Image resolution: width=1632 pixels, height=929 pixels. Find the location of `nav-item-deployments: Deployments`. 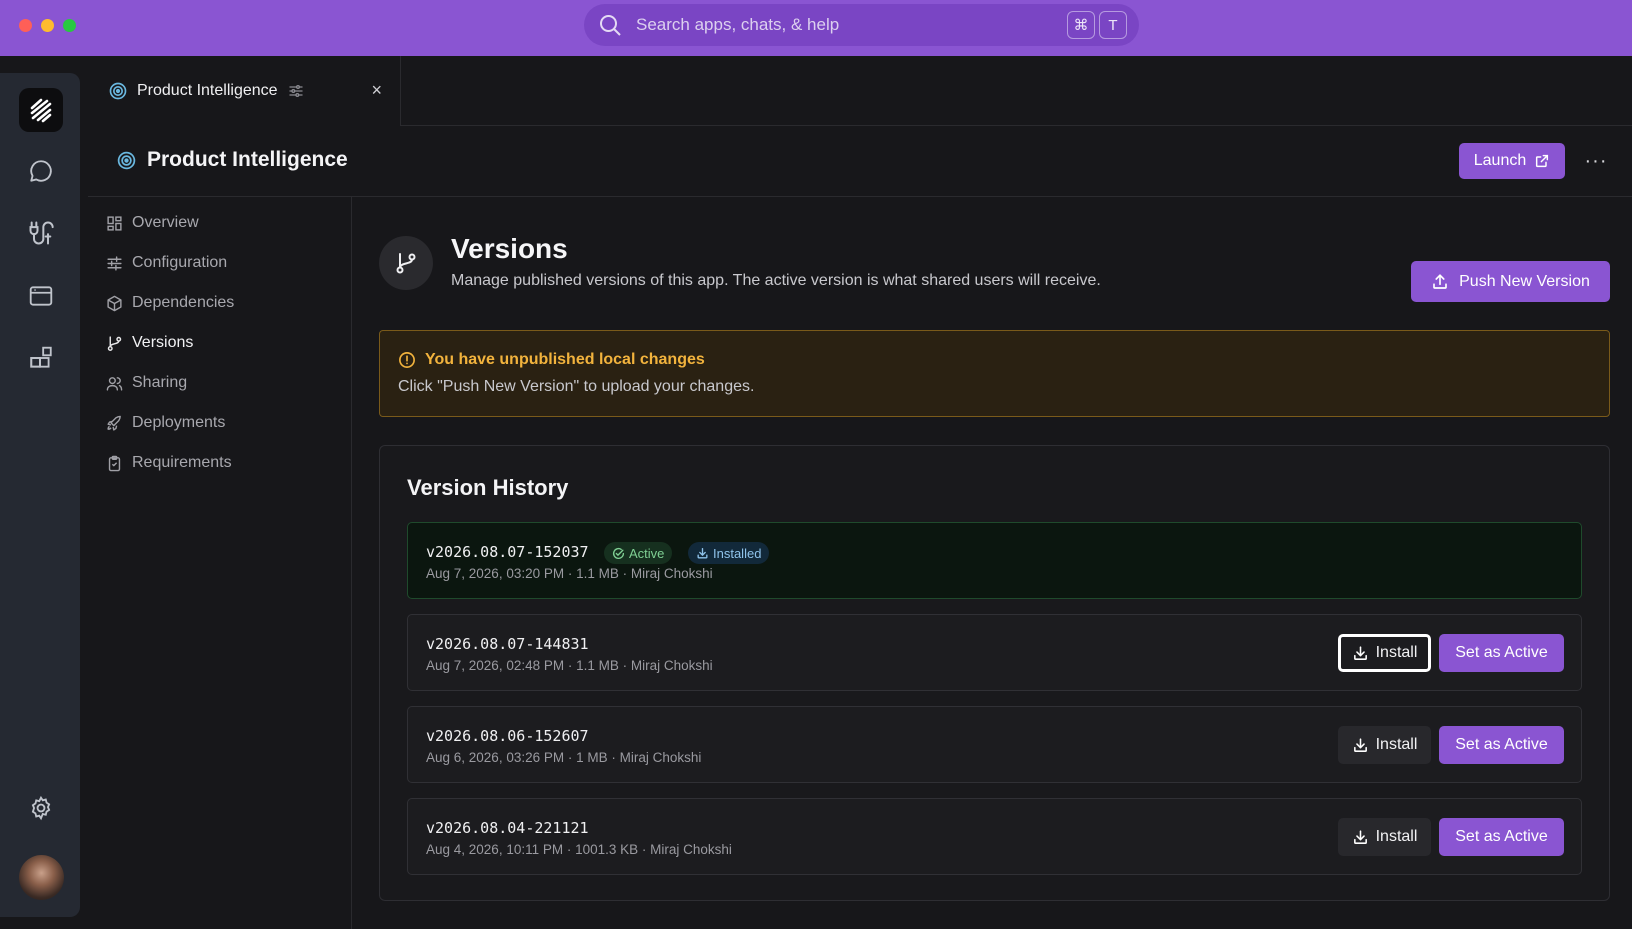

nav-item-deployments: Deployments is located at coordinates (165, 423).